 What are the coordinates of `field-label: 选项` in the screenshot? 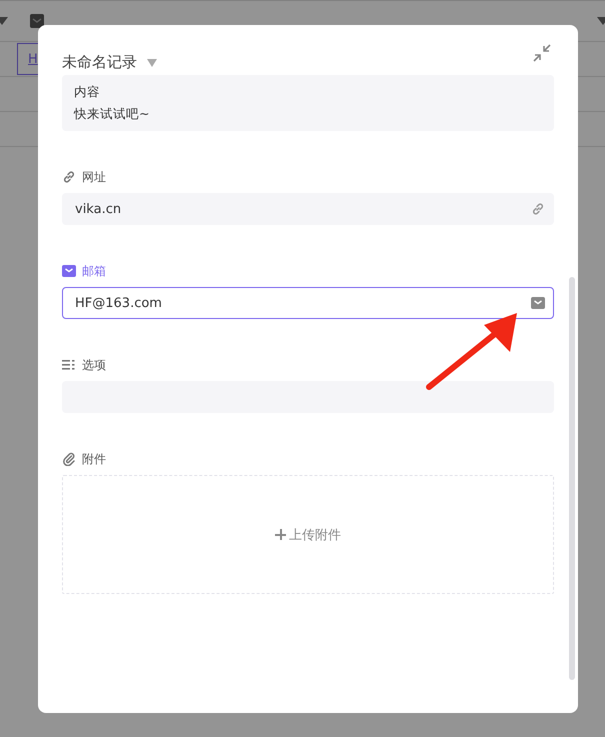 It's located at (94, 365).